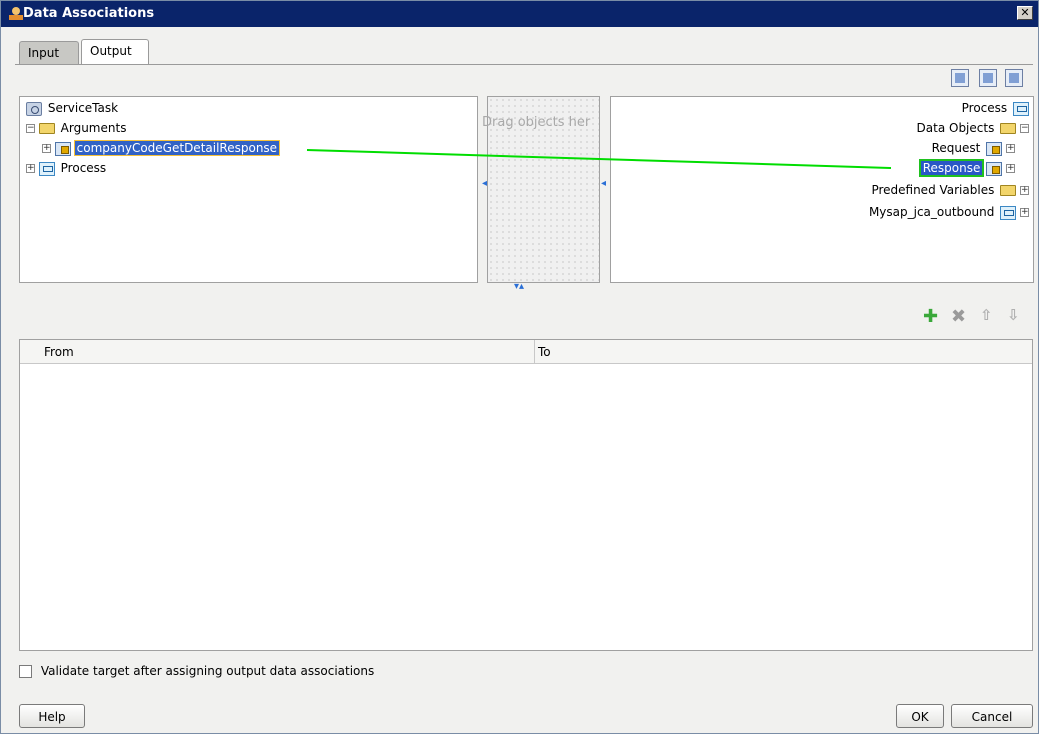  Describe the element at coordinates (603, 183) in the screenshot. I see `splitter-right-arrow-icon: ◂` at that location.